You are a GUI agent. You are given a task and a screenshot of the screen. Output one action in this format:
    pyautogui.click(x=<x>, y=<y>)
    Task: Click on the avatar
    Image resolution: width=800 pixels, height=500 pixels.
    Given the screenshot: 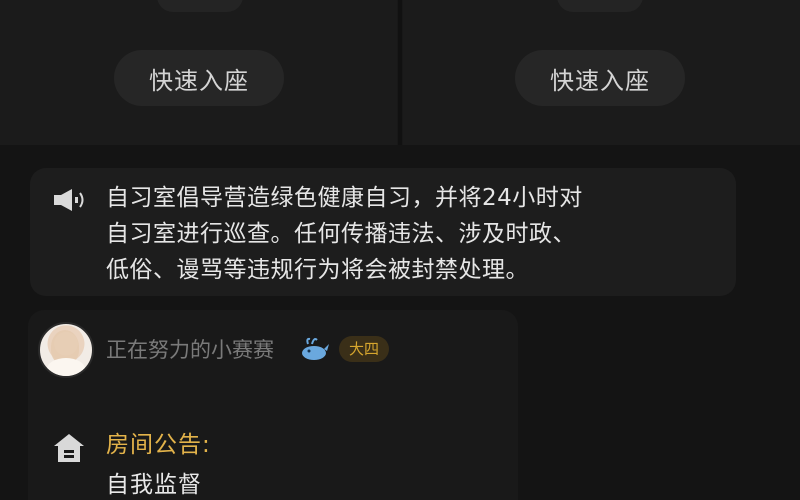 What is the action you would take?
    pyautogui.click(x=66, y=350)
    